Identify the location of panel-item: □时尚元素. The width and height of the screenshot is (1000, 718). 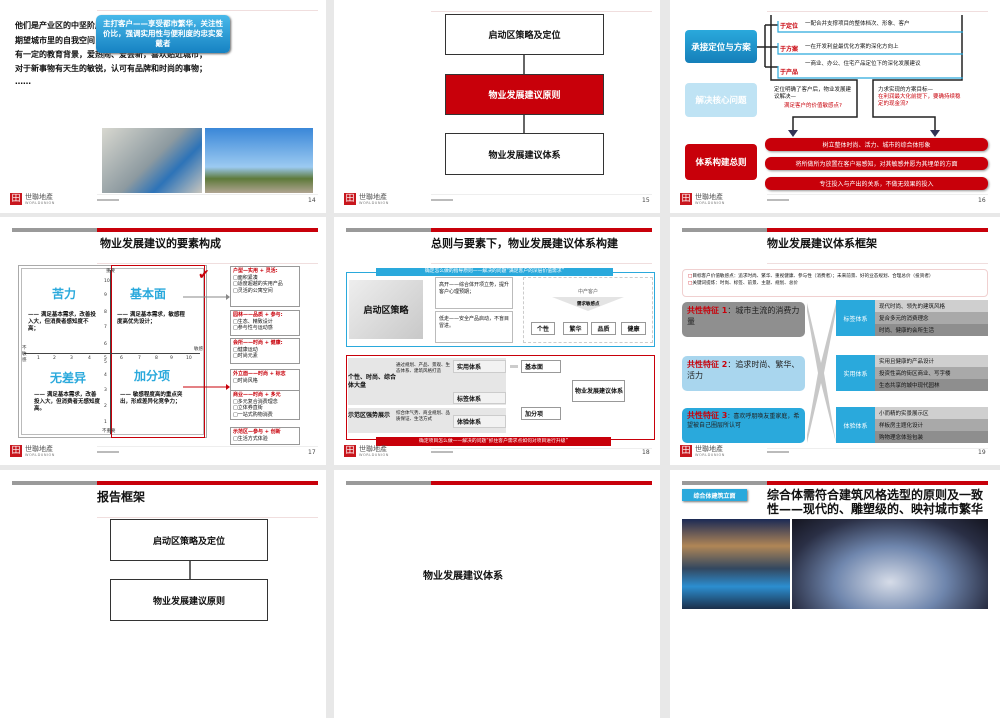
(245, 356).